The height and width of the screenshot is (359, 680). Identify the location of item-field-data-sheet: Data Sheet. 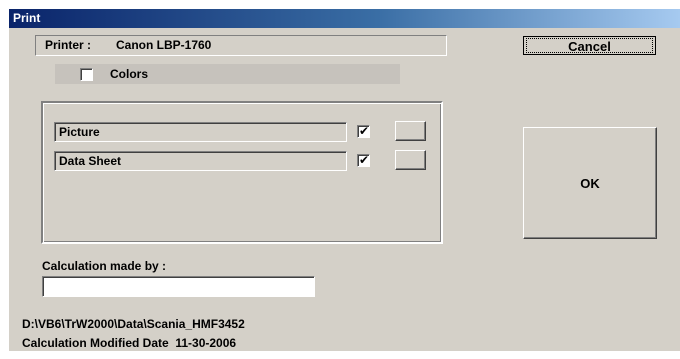
(200, 161).